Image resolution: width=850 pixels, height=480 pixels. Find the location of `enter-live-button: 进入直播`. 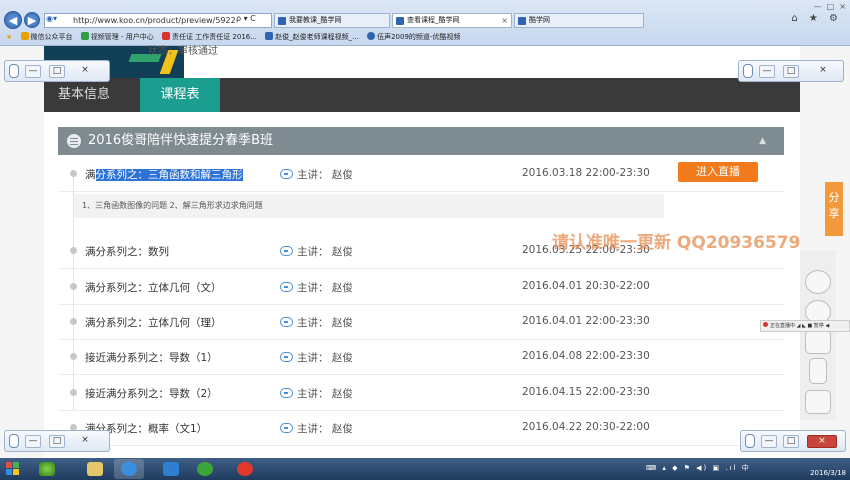

enter-live-button: 进入直播 is located at coordinates (718, 172).